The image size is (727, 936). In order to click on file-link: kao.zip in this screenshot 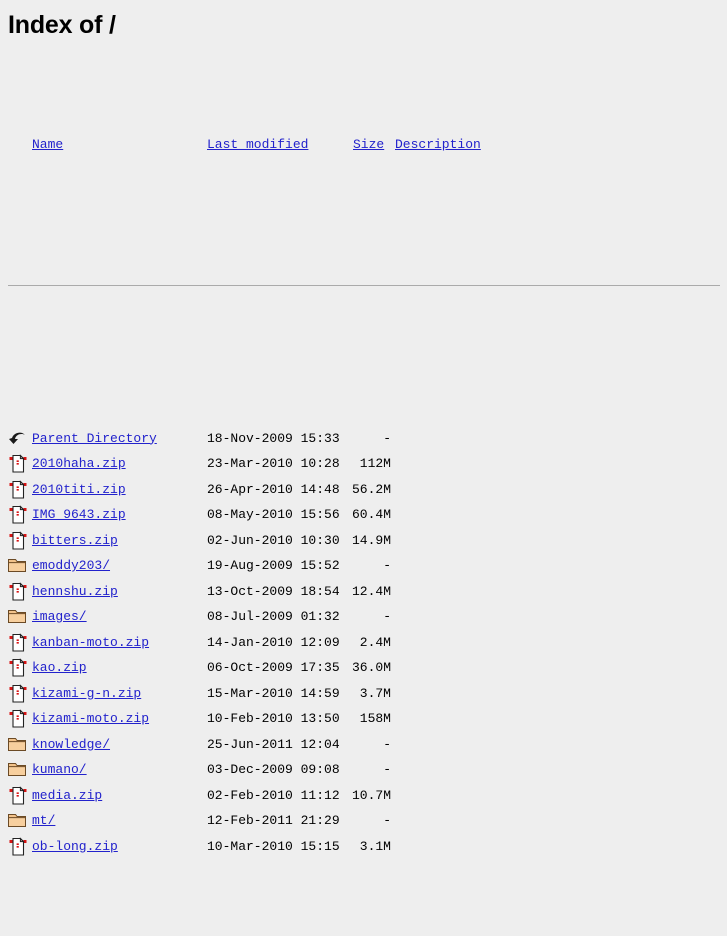, I will do `click(59, 667)`.